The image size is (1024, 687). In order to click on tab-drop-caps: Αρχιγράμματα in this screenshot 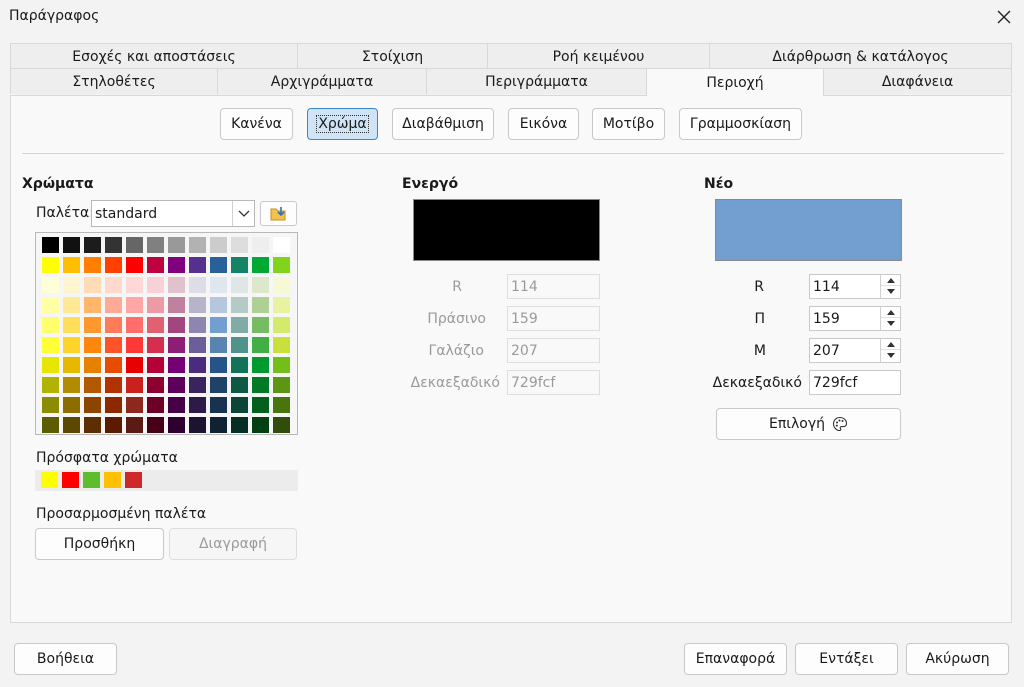, I will do `click(322, 81)`.